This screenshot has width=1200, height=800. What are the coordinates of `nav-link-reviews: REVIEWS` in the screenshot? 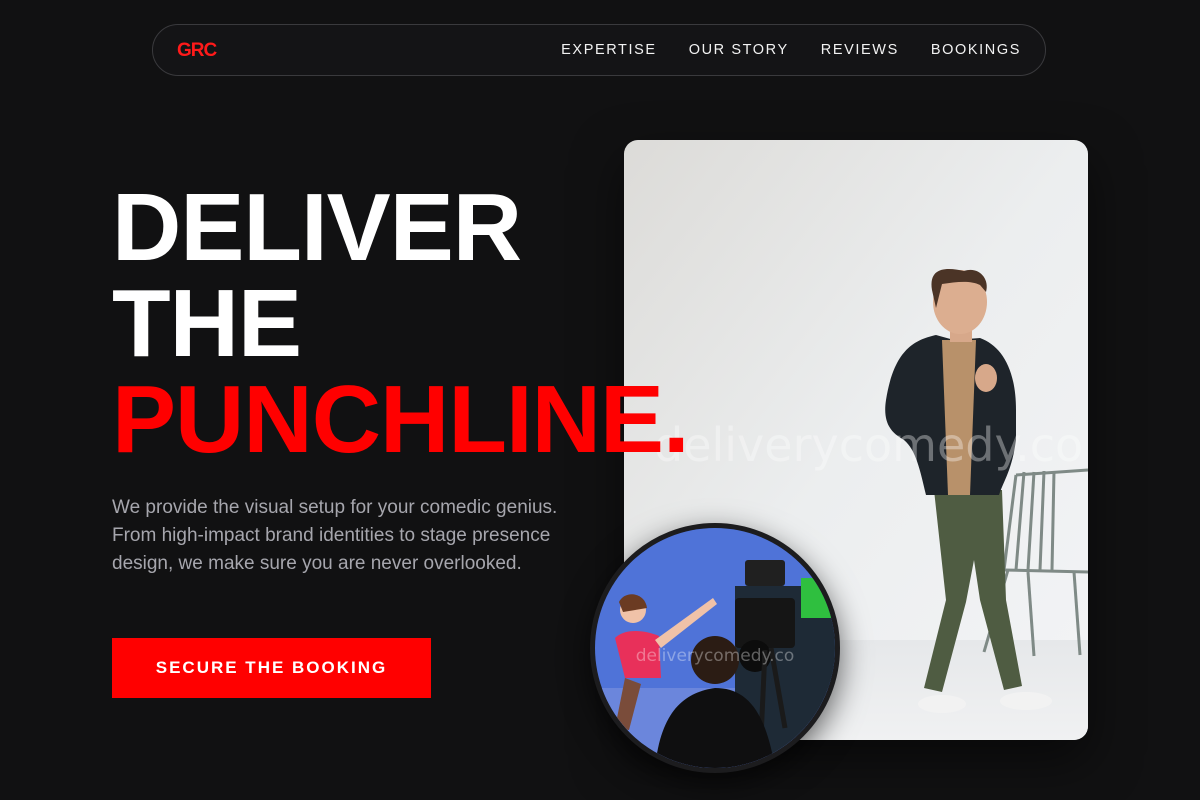 It's located at (860, 50).